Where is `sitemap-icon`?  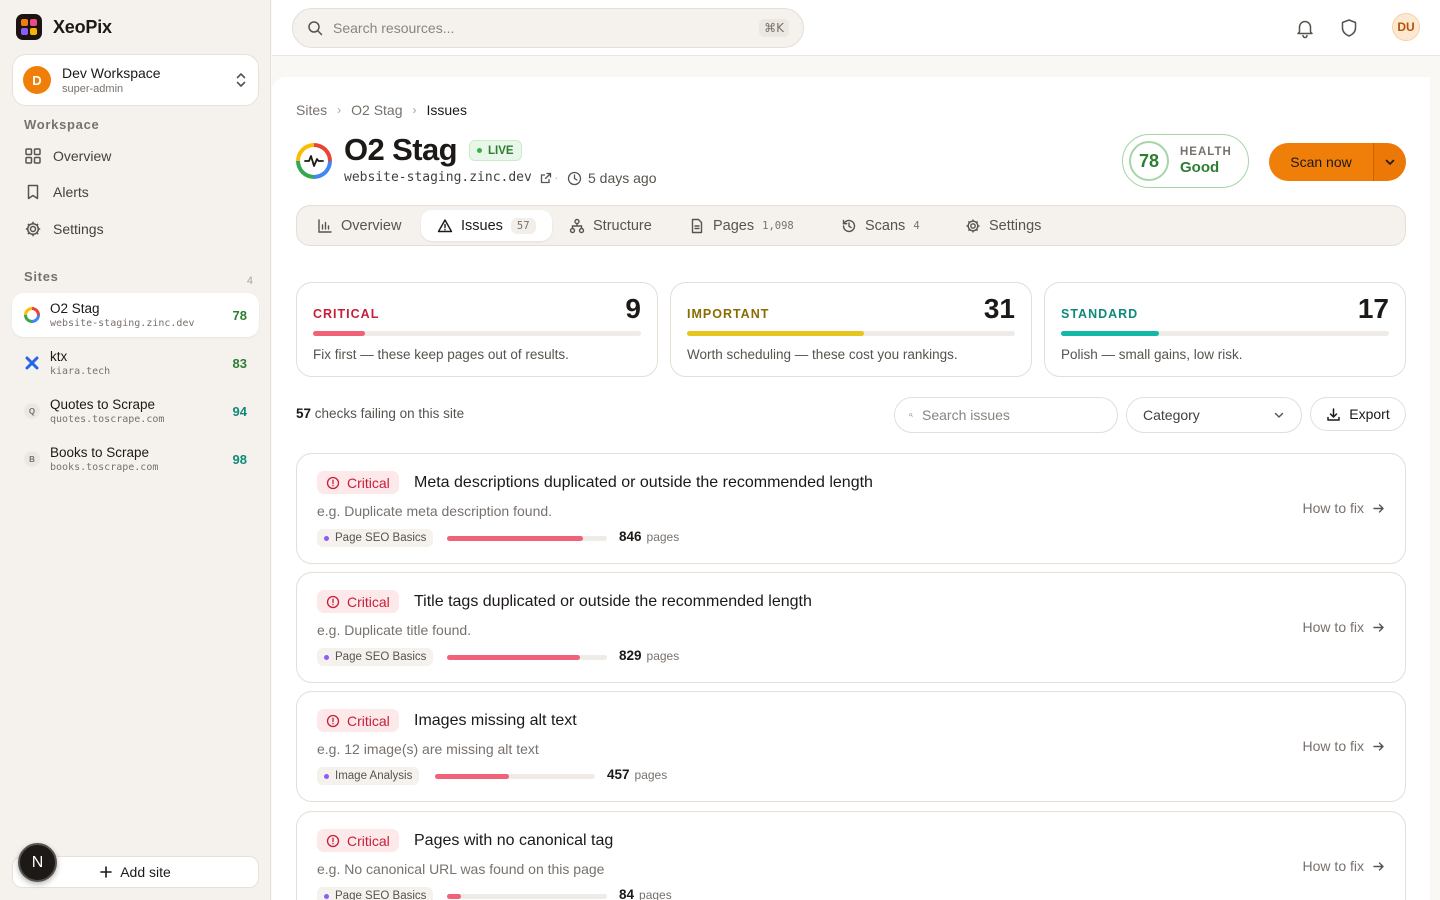
sitemap-icon is located at coordinates (577, 225).